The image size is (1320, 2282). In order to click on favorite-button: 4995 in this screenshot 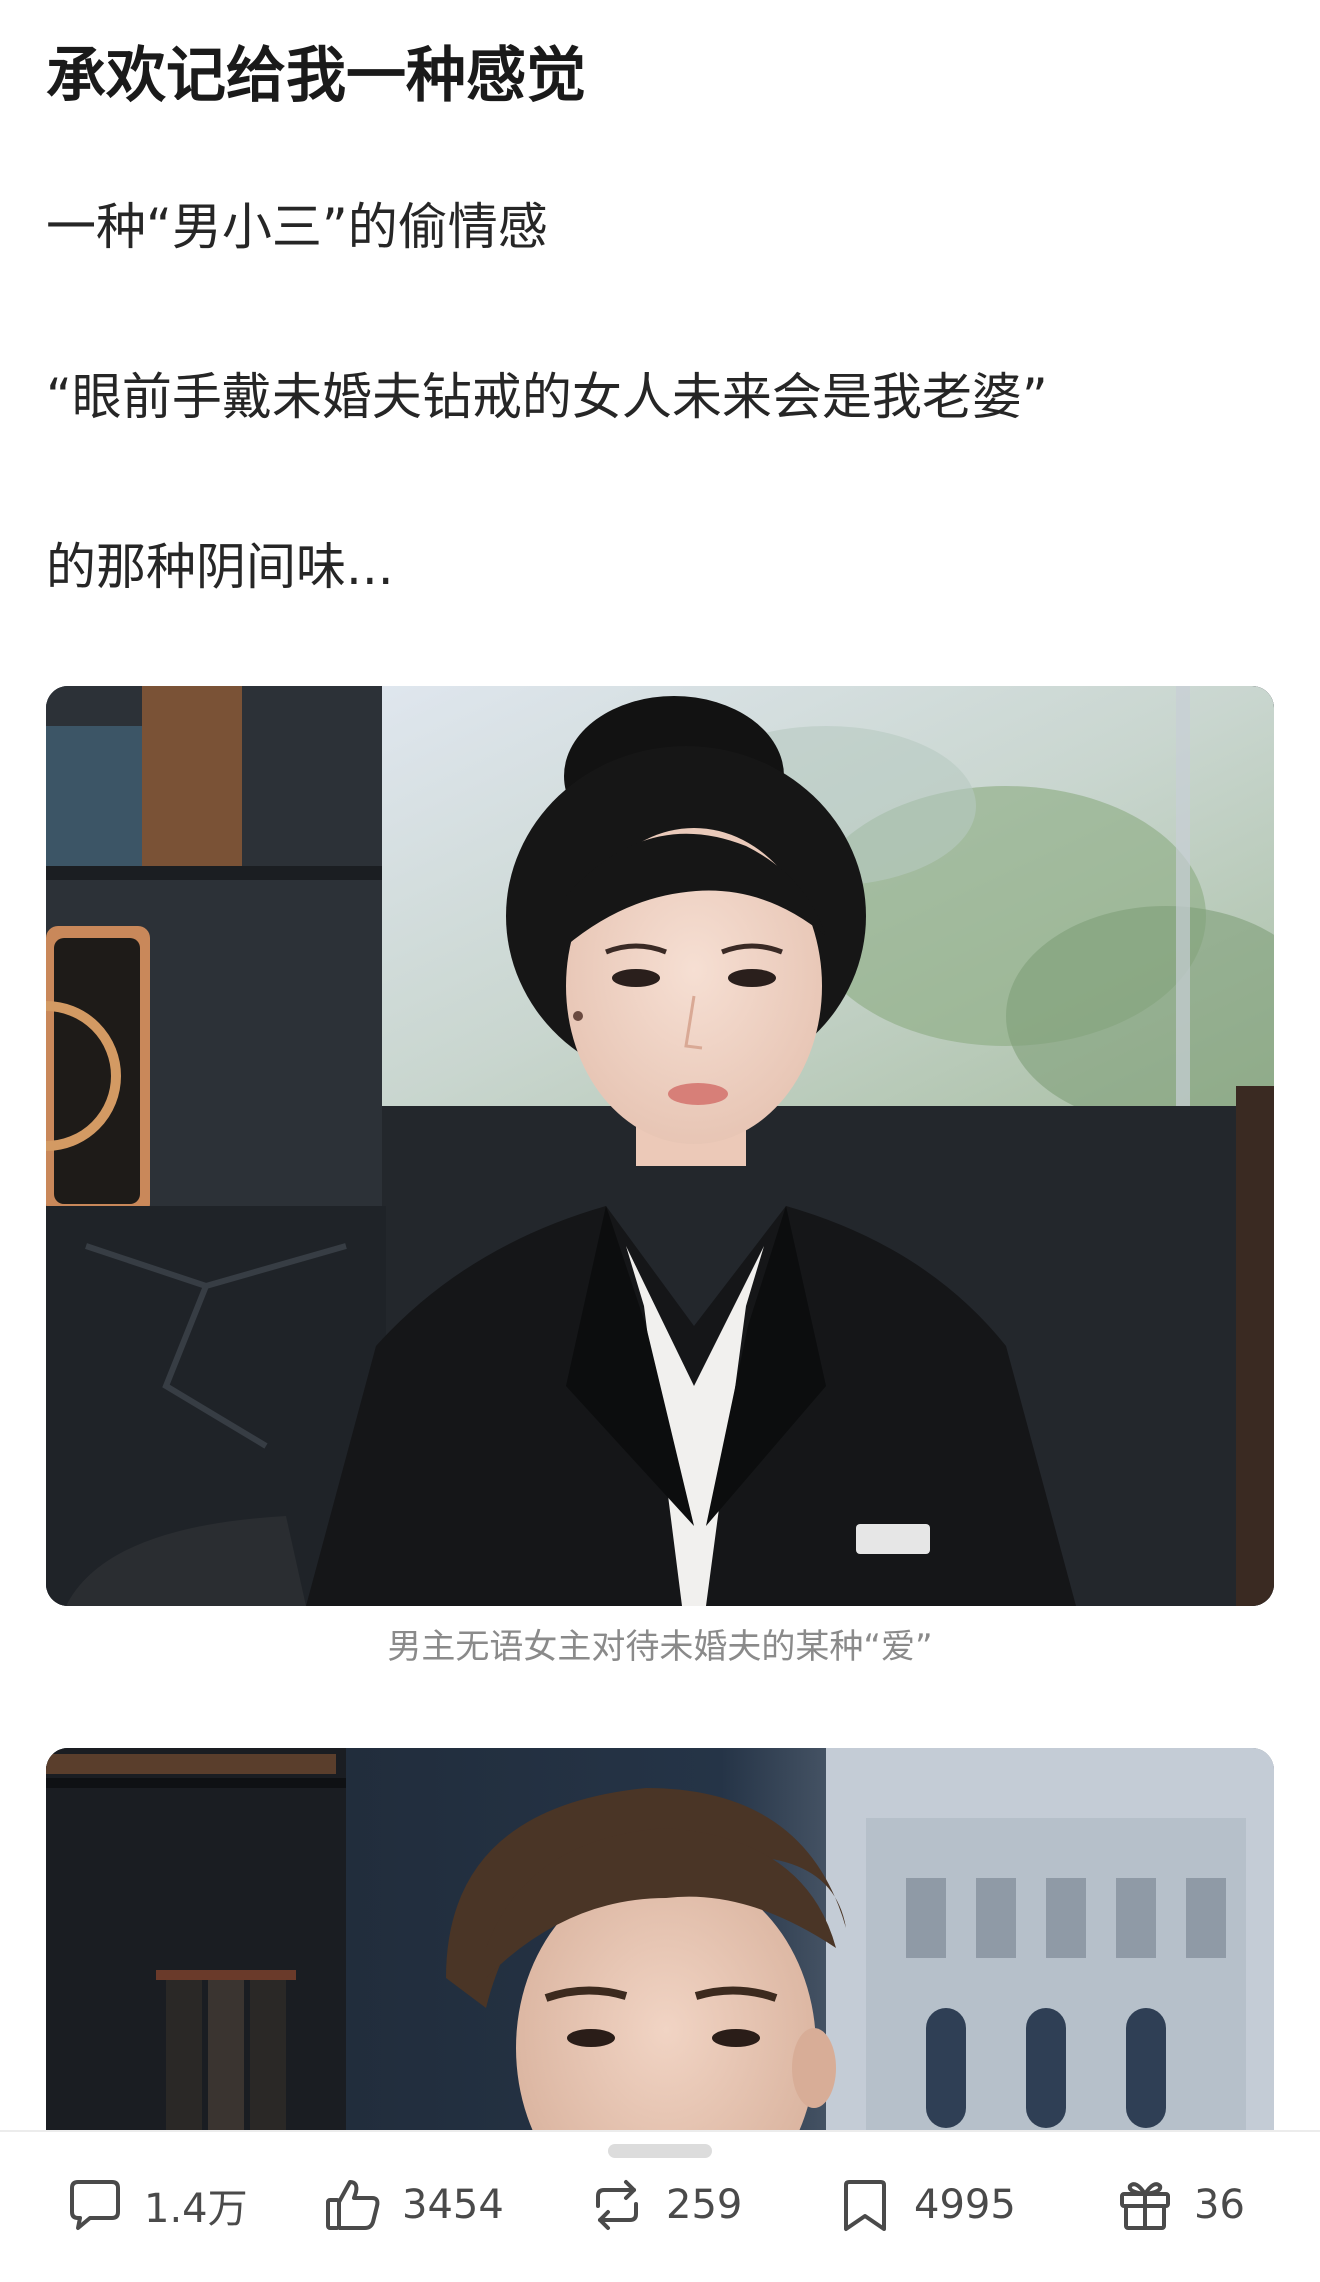, I will do `click(925, 2205)`.